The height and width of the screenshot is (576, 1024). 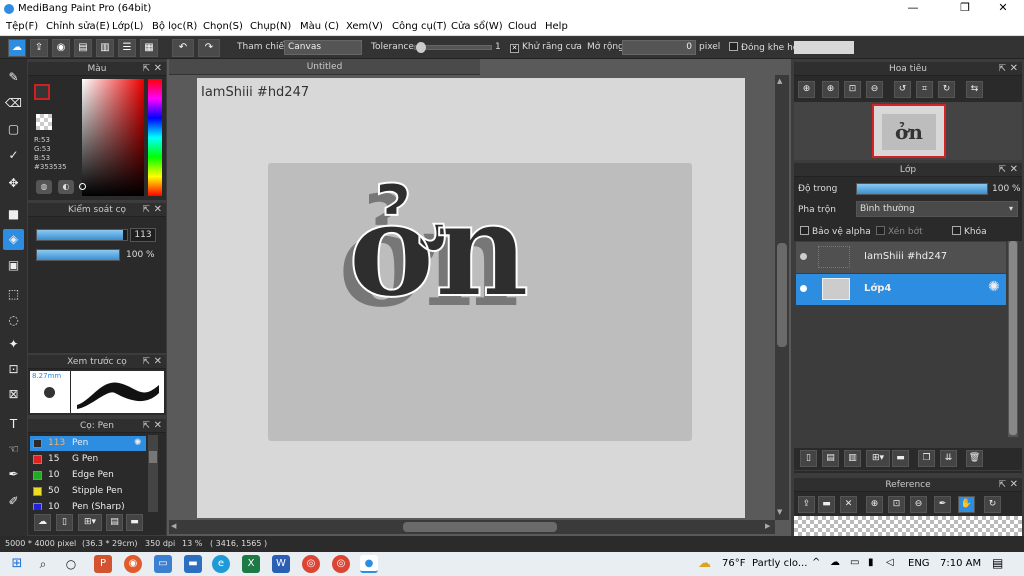 I want to click on list-icon: ☰, so click(x=127, y=48).